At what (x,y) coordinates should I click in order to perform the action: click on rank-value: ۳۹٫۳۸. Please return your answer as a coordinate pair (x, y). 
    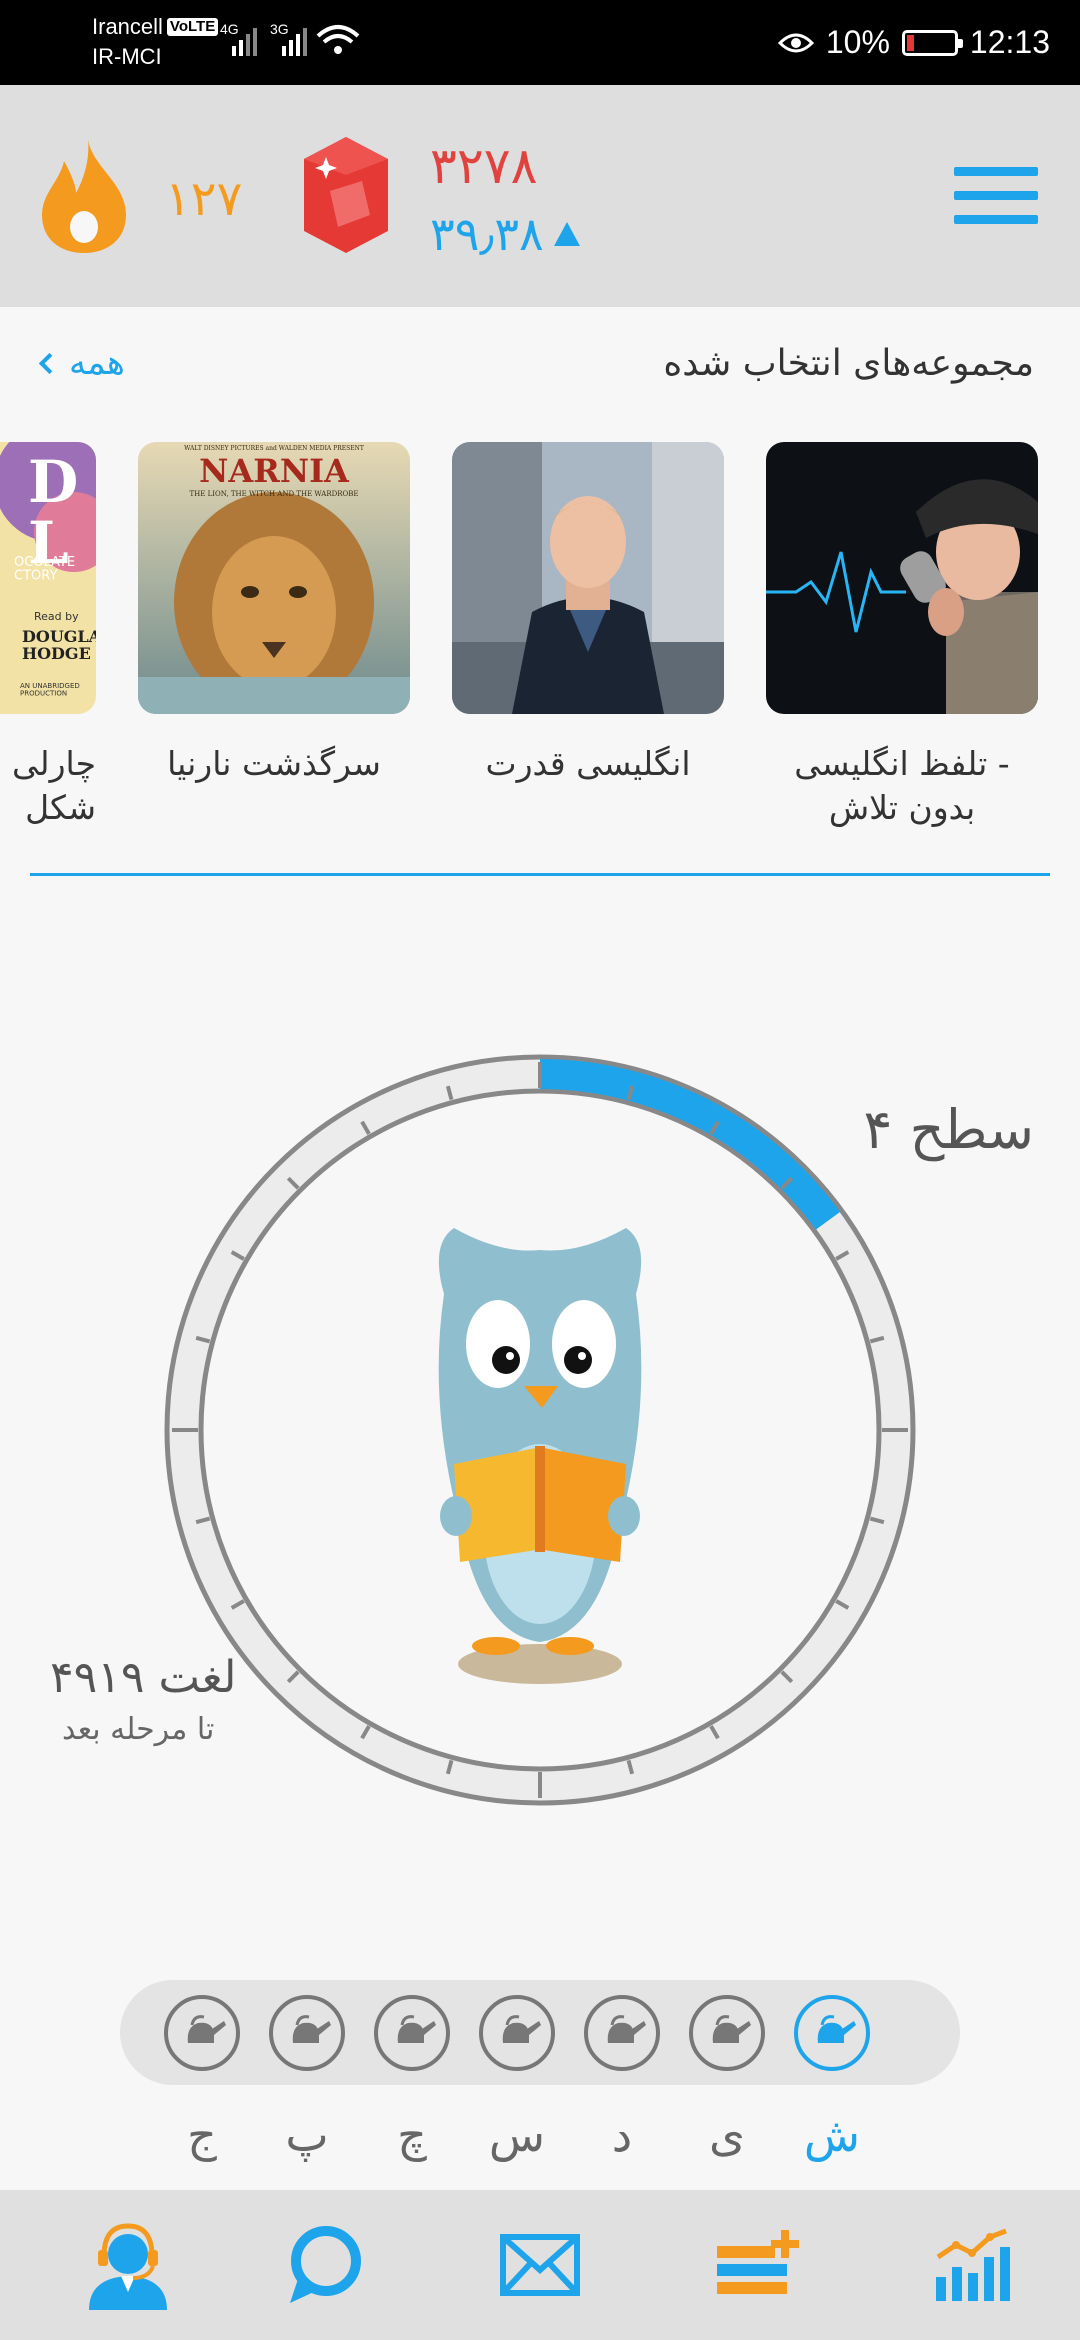
    Looking at the image, I should click on (505, 234).